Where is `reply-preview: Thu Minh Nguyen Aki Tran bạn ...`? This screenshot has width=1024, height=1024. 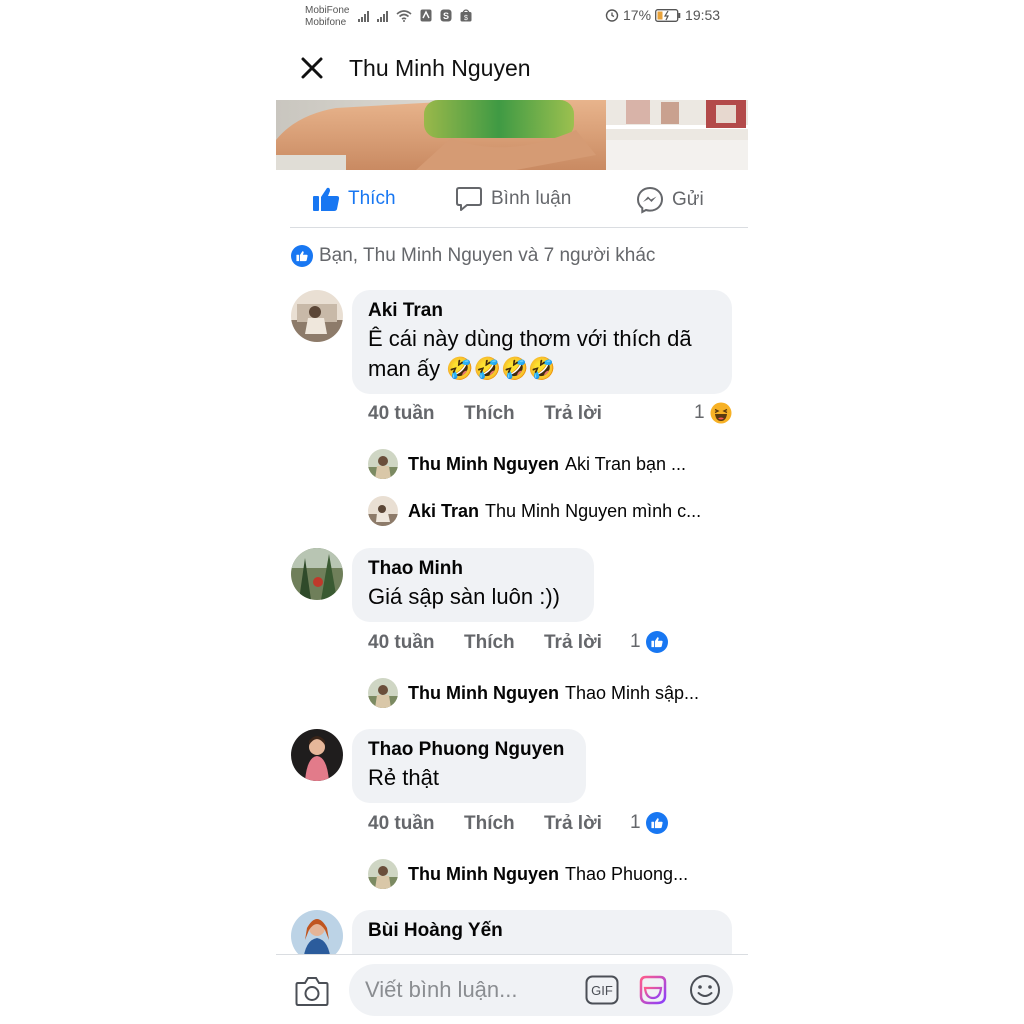 reply-preview: Thu Minh Nguyen Aki Tran bạn ... is located at coordinates (527, 464).